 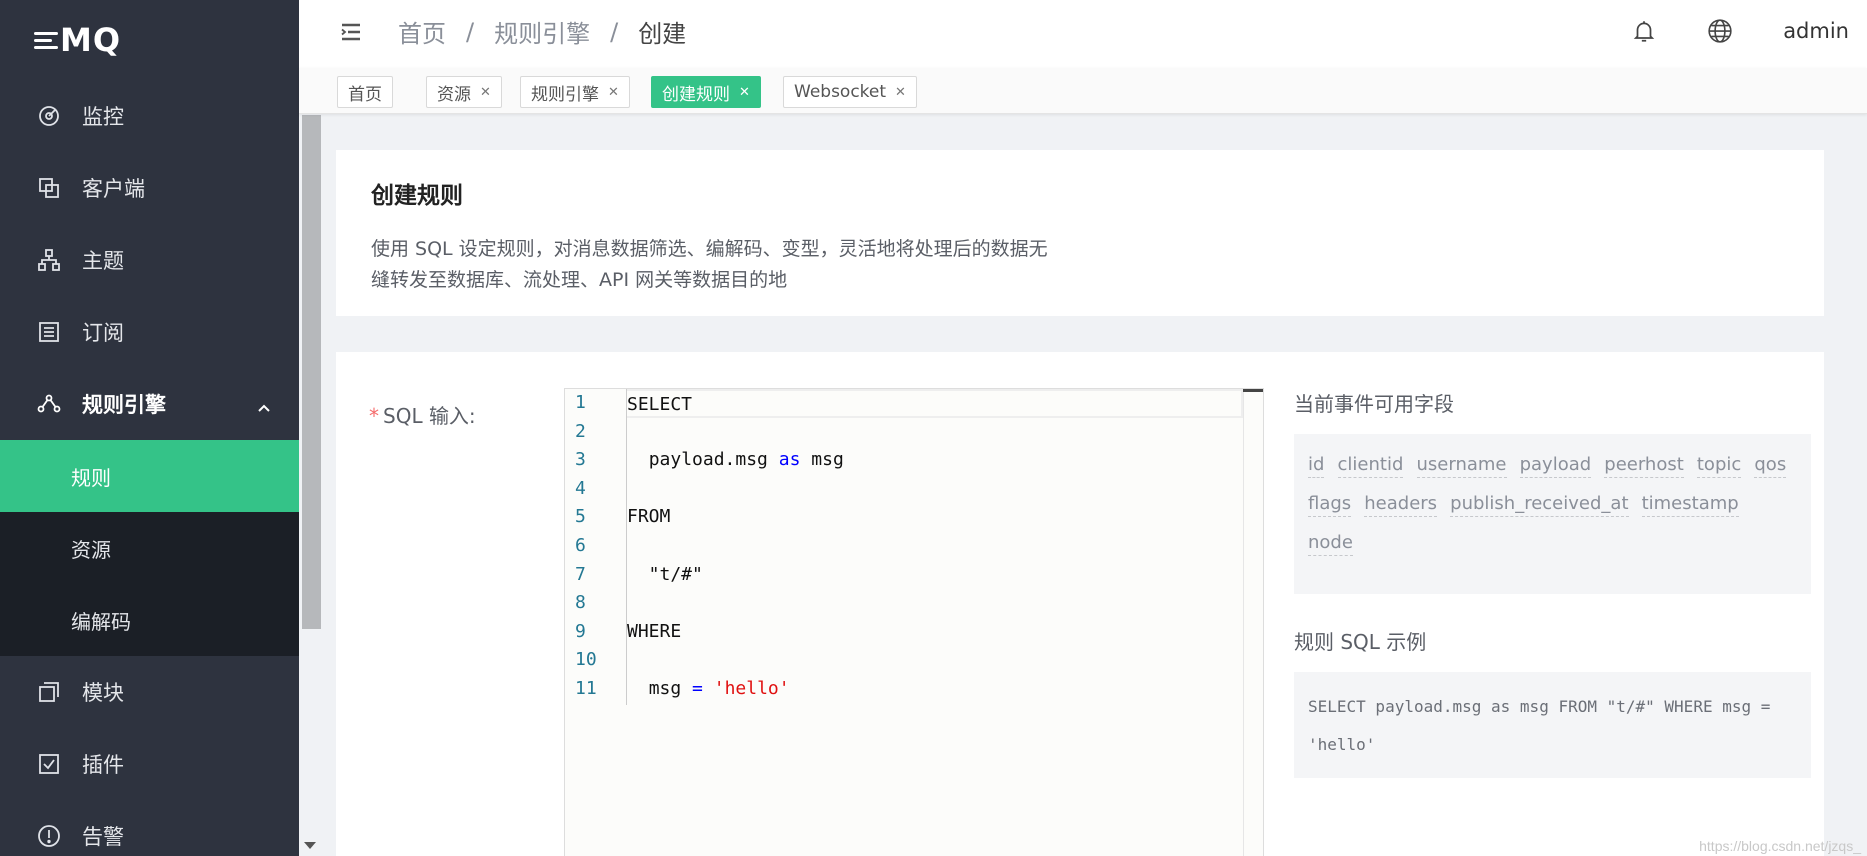 I want to click on tab-resources: 资源 ✕, so click(x=464, y=92).